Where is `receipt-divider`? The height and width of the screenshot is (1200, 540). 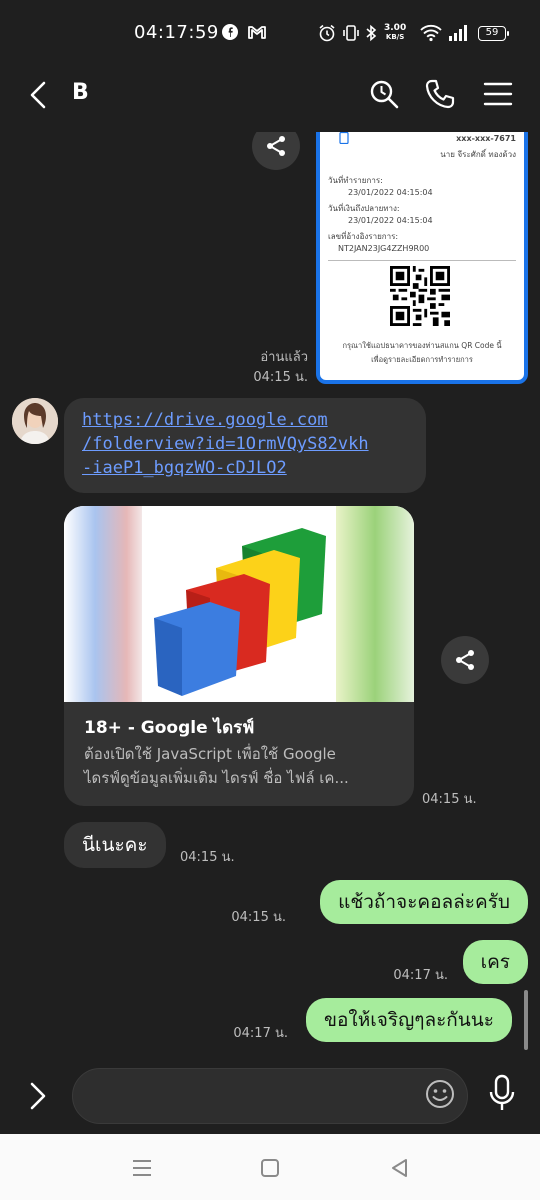 receipt-divider is located at coordinates (422, 260).